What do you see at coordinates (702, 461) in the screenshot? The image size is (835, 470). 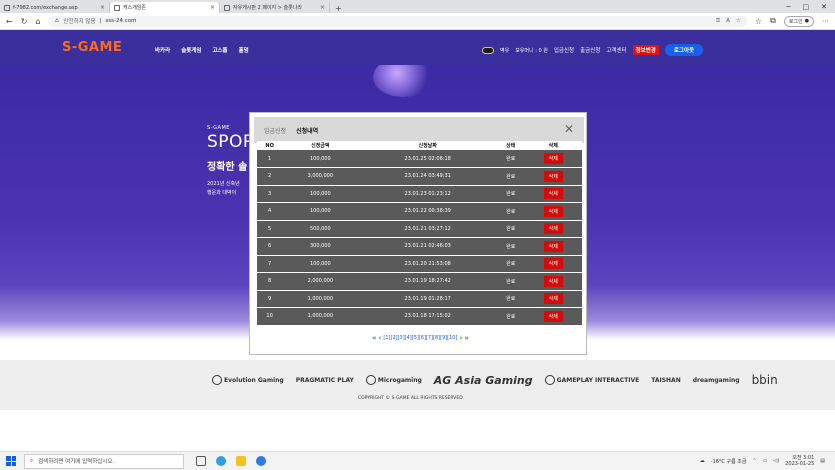 I see `weather-icon: ☁` at bounding box center [702, 461].